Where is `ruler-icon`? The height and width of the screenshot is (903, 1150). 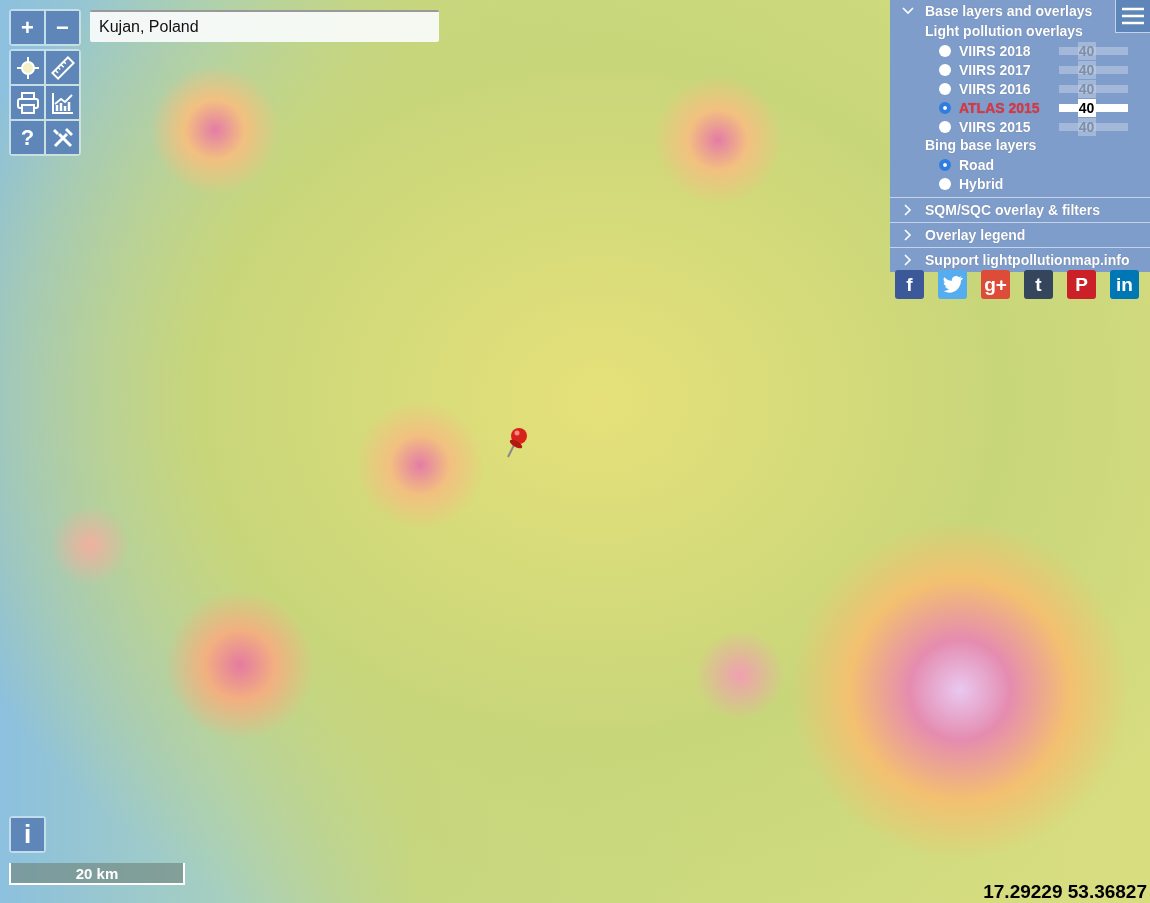
ruler-icon is located at coordinates (62, 67).